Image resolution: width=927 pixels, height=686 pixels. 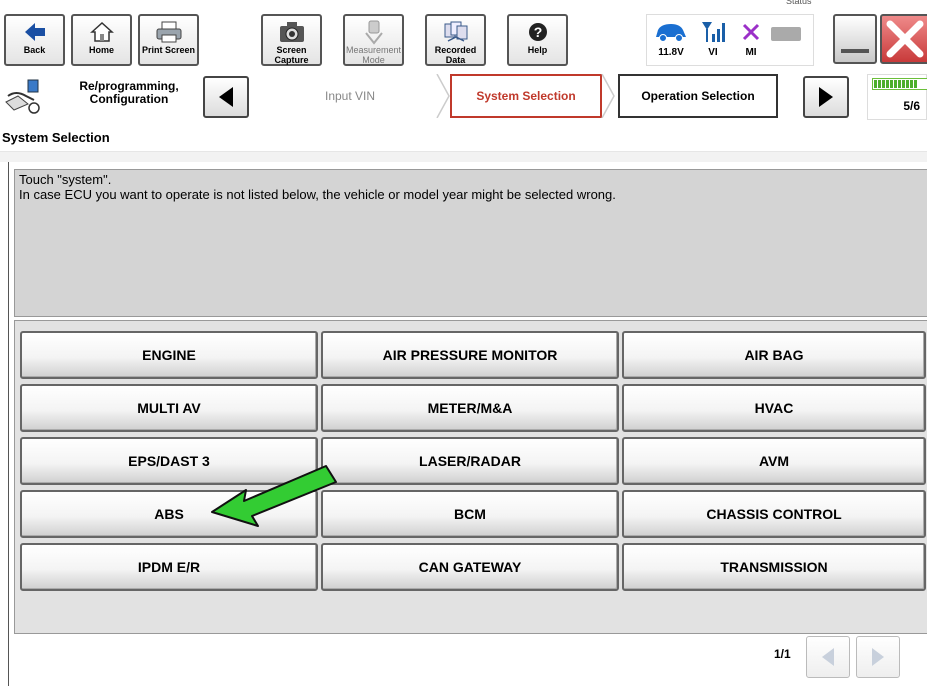 I want to click on printer-icon, so click(x=168, y=32).